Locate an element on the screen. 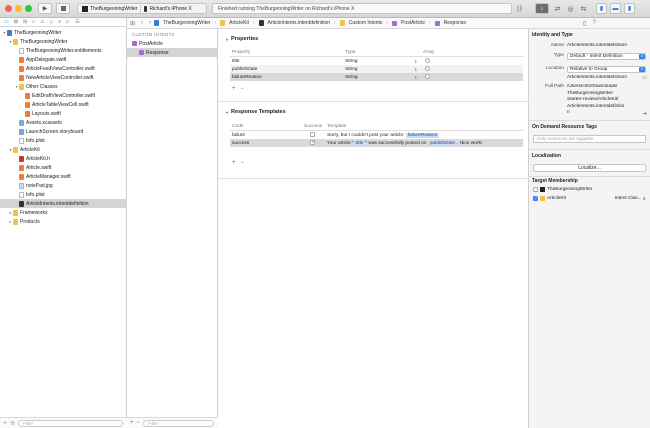 This screenshot has height=428, width=650. navigator-item: LaunchScreen.storyboard is located at coordinates (63, 131).